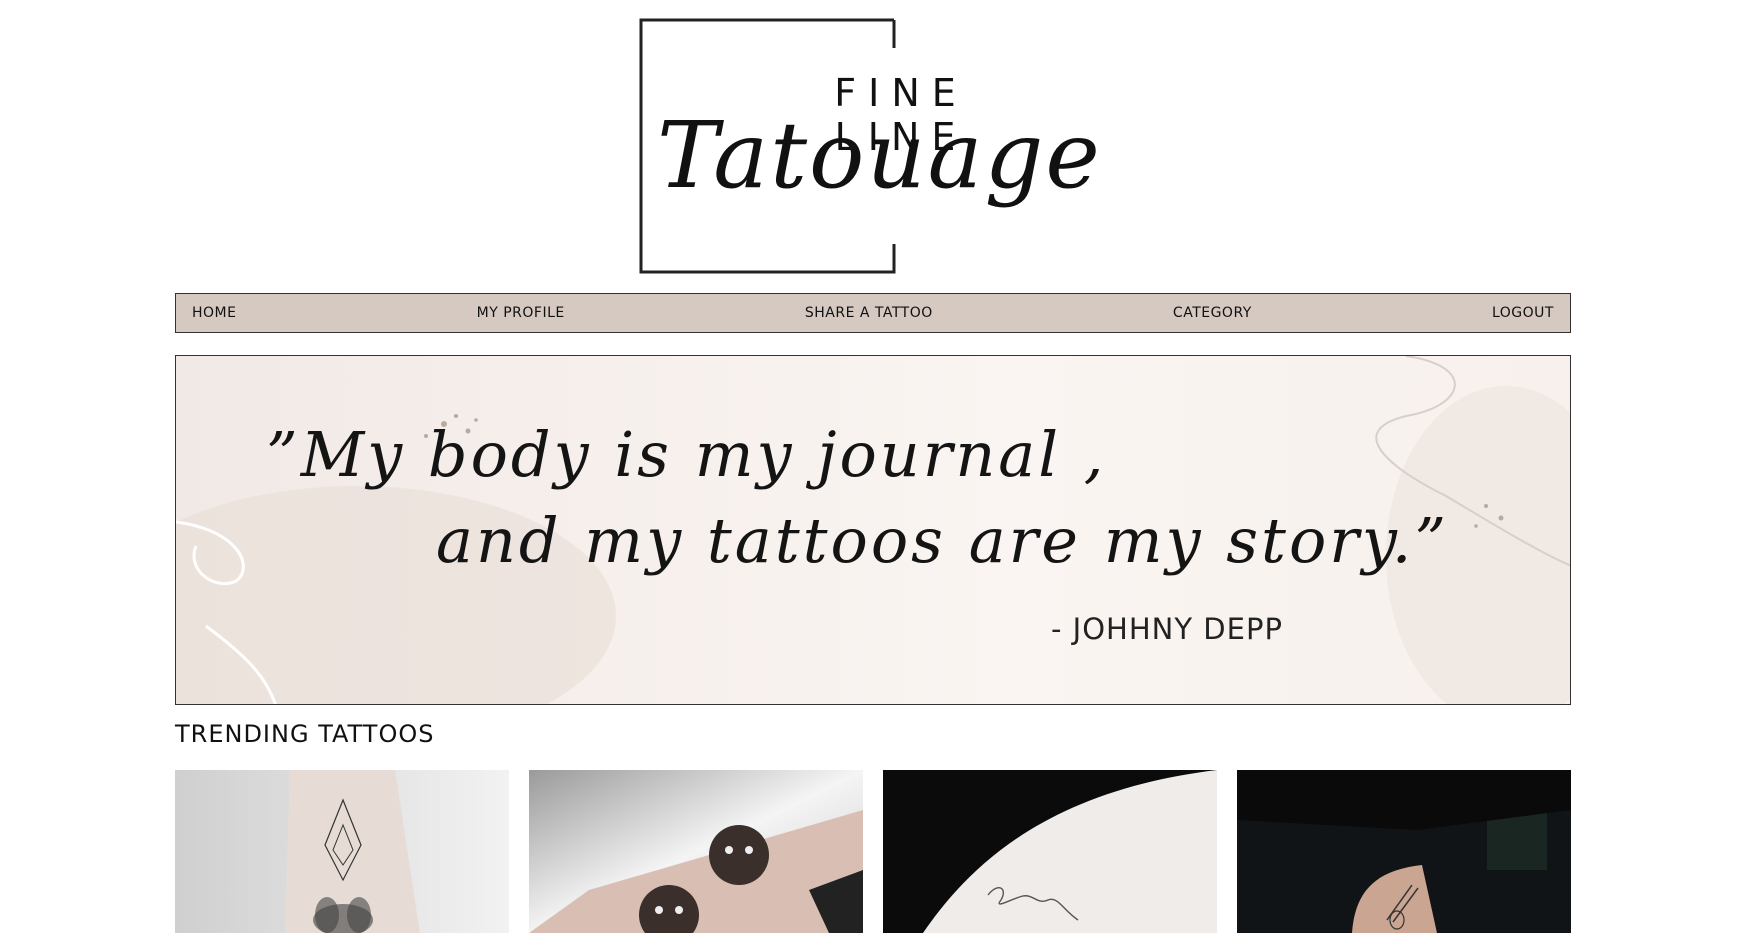  What do you see at coordinates (1523, 313) in the screenshot?
I see `nav-logout: LOGOUT` at bounding box center [1523, 313].